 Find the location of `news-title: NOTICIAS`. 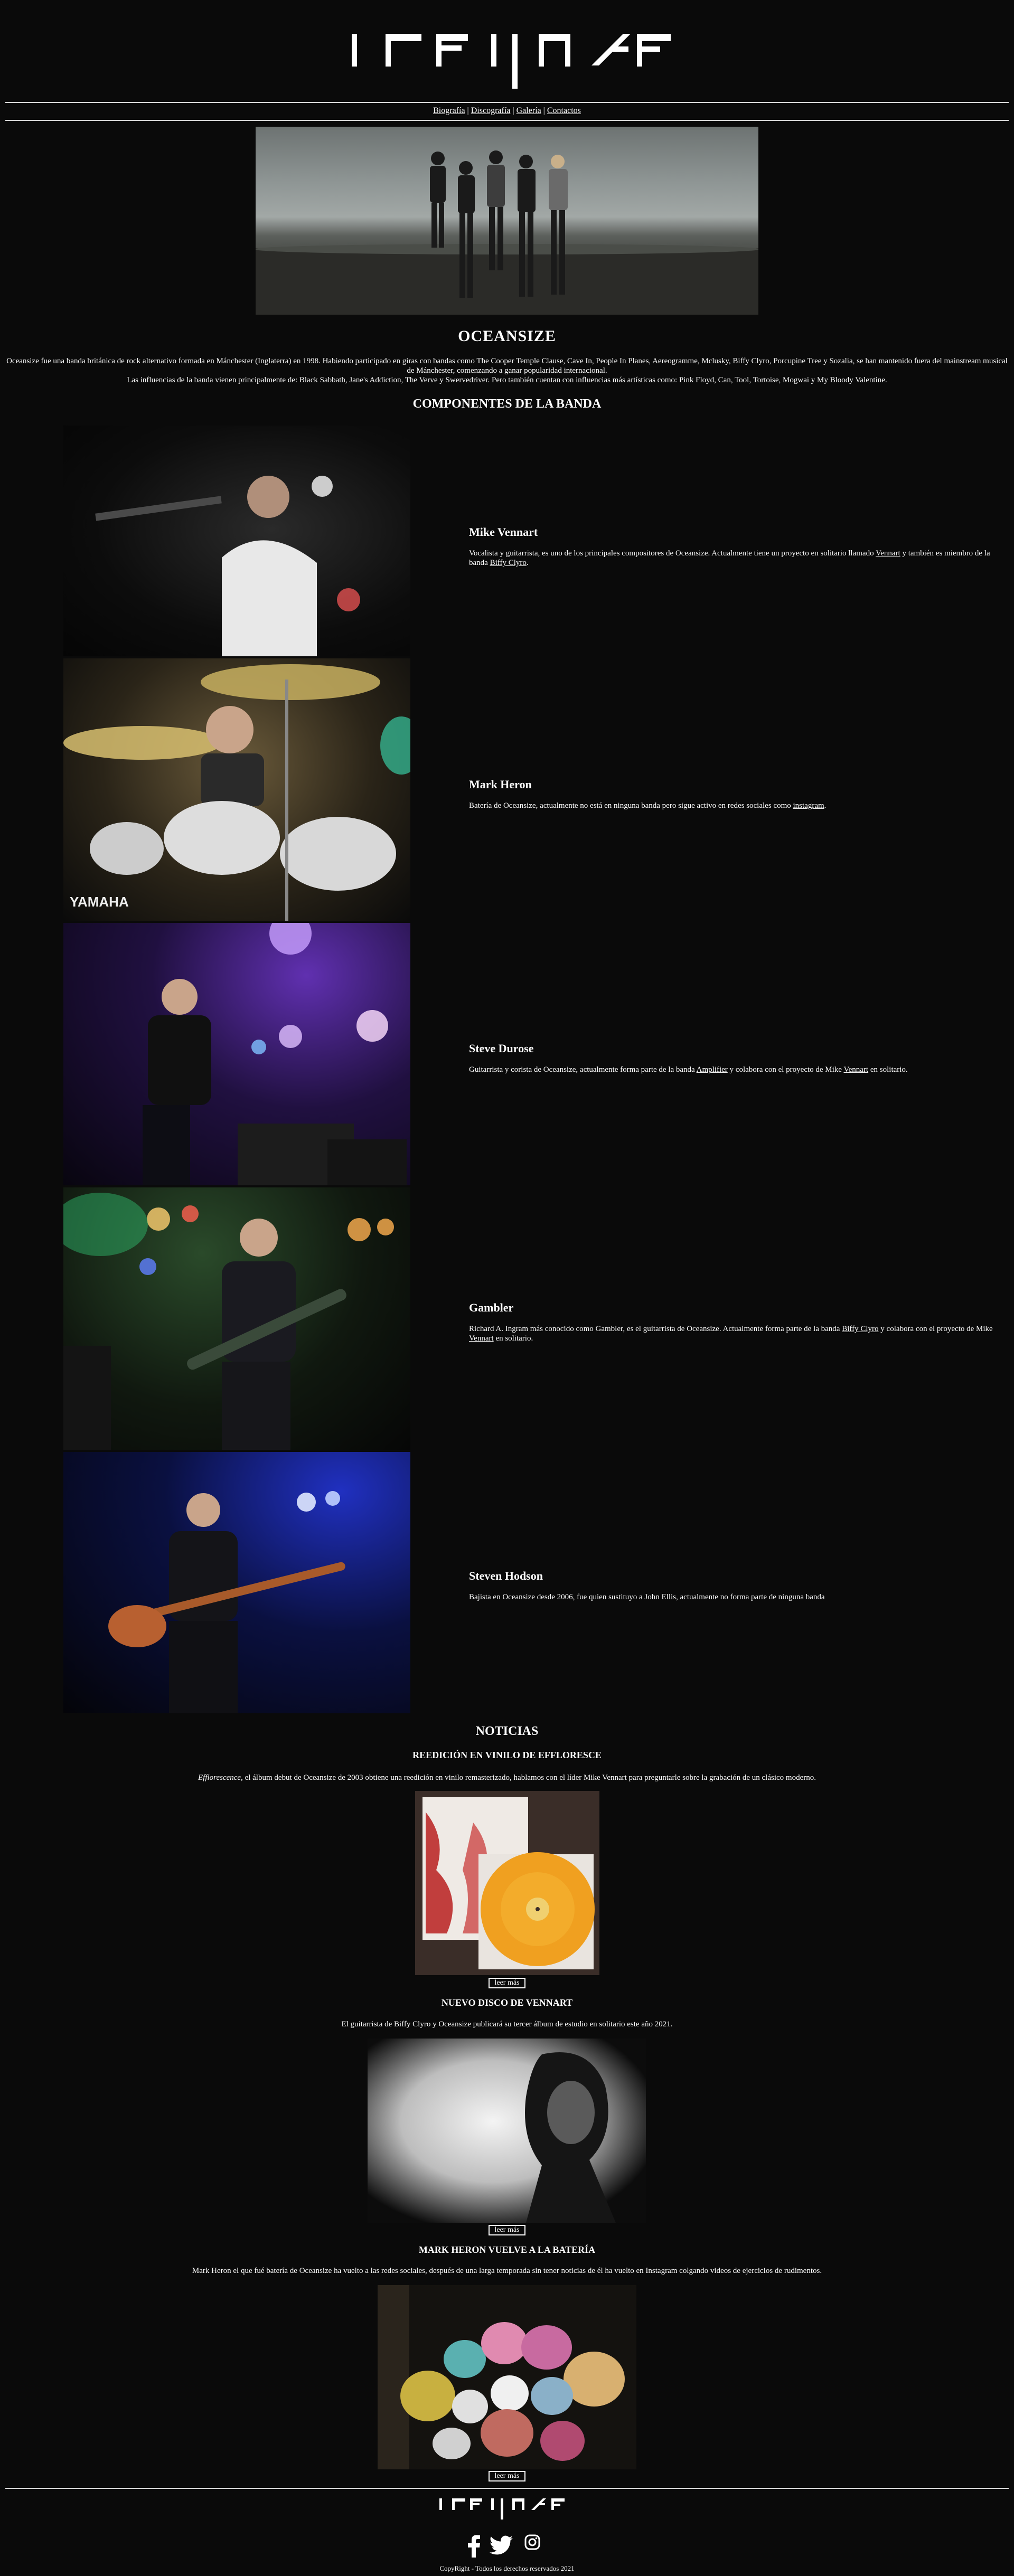

news-title: NOTICIAS is located at coordinates (507, 1731).